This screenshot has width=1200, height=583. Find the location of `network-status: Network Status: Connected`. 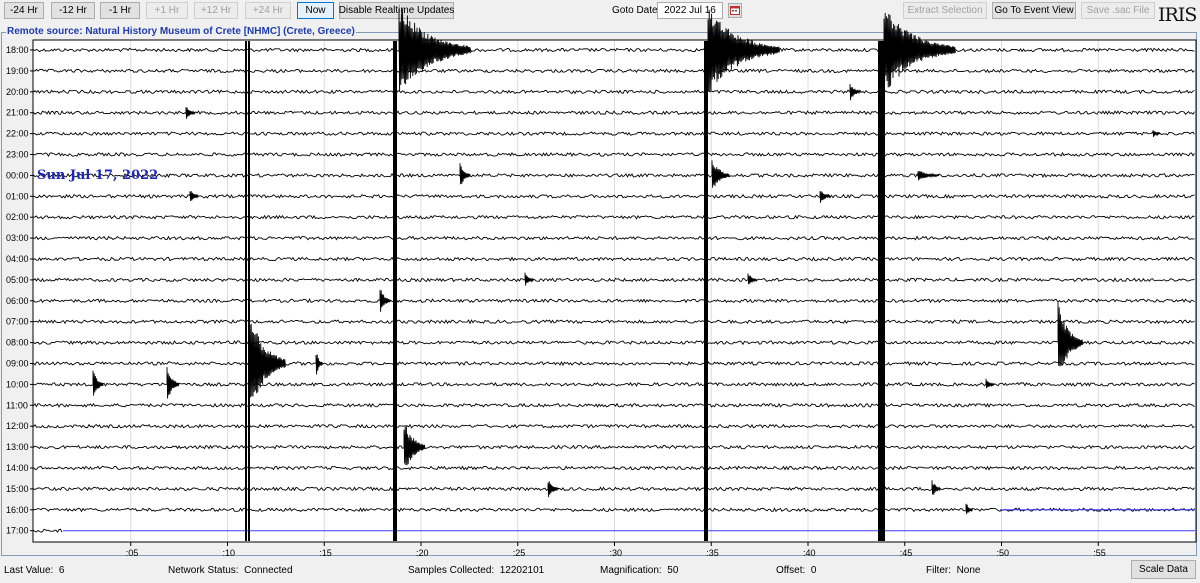

network-status: Network Status: Connected is located at coordinates (230, 570).